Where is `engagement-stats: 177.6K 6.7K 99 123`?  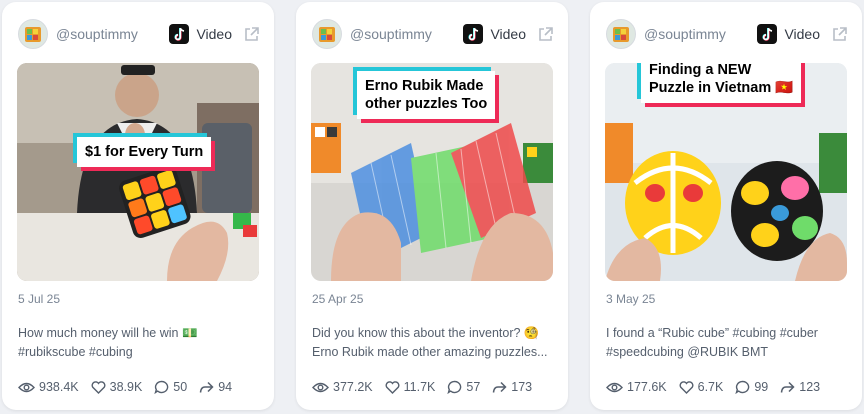
engagement-stats: 177.6K 6.7K 99 123 is located at coordinates (719, 387).